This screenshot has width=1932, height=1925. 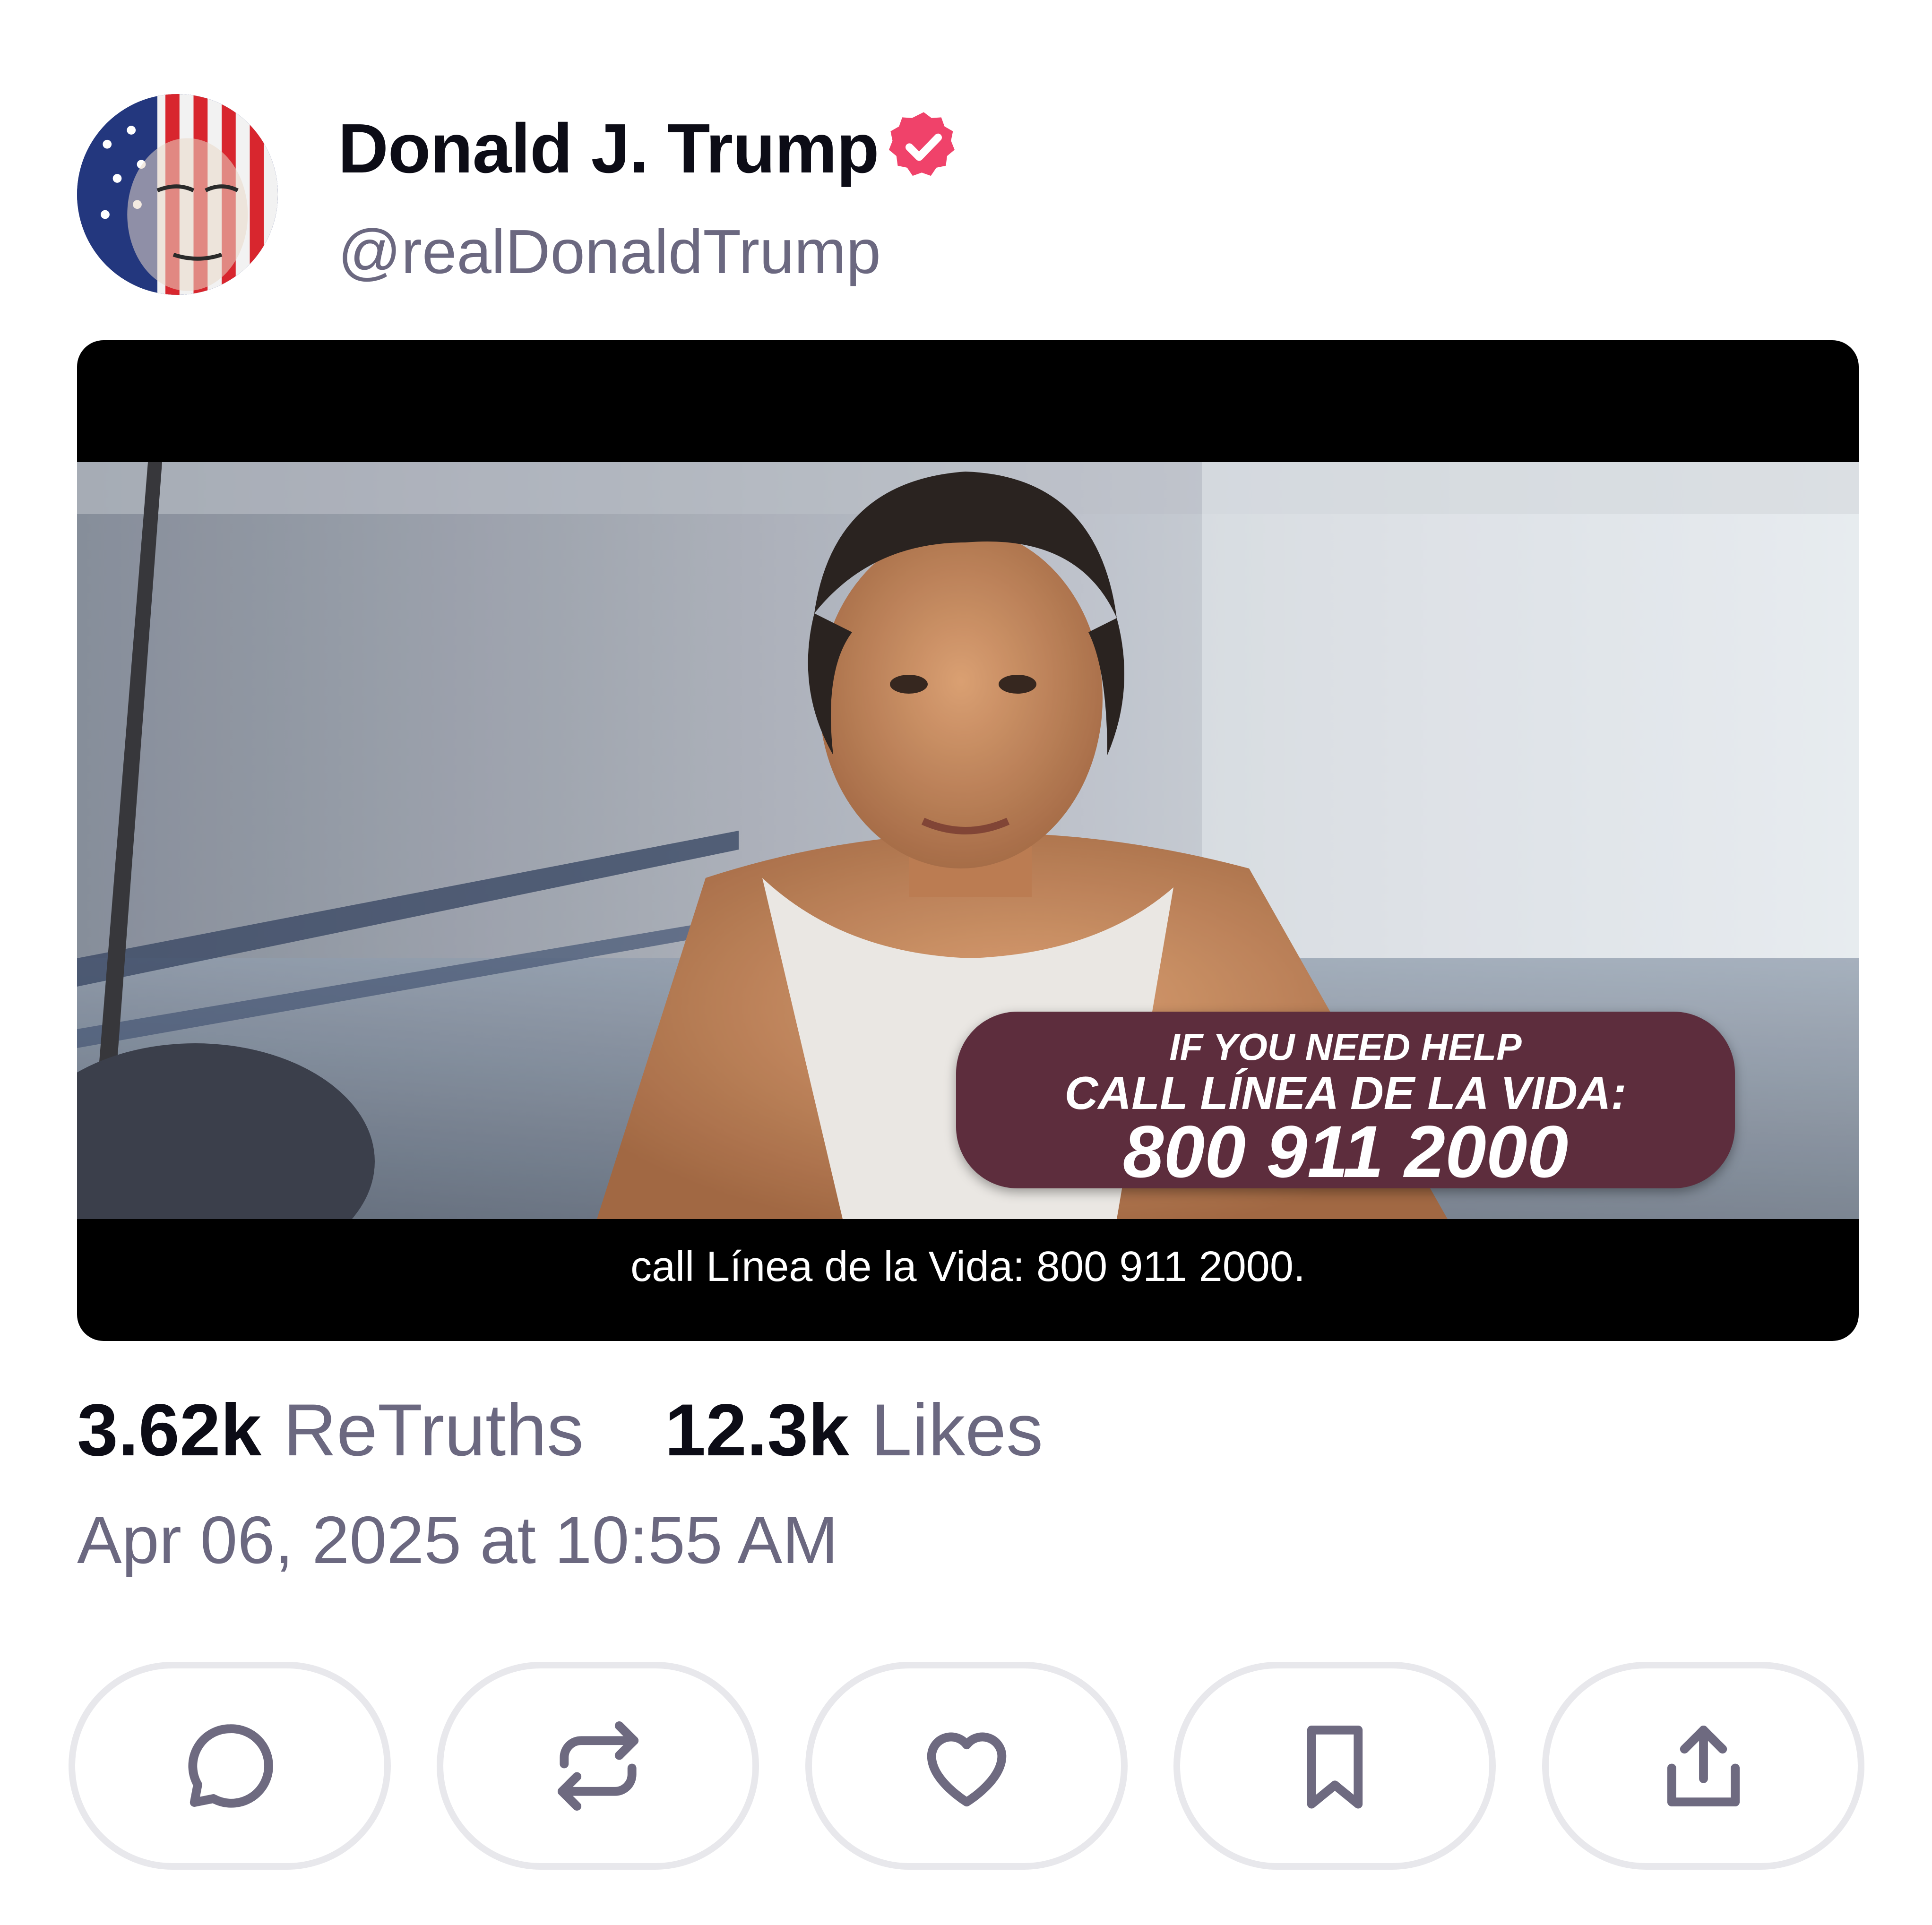 What do you see at coordinates (957, 1430) in the screenshot?
I see `likes-label: Likes` at bounding box center [957, 1430].